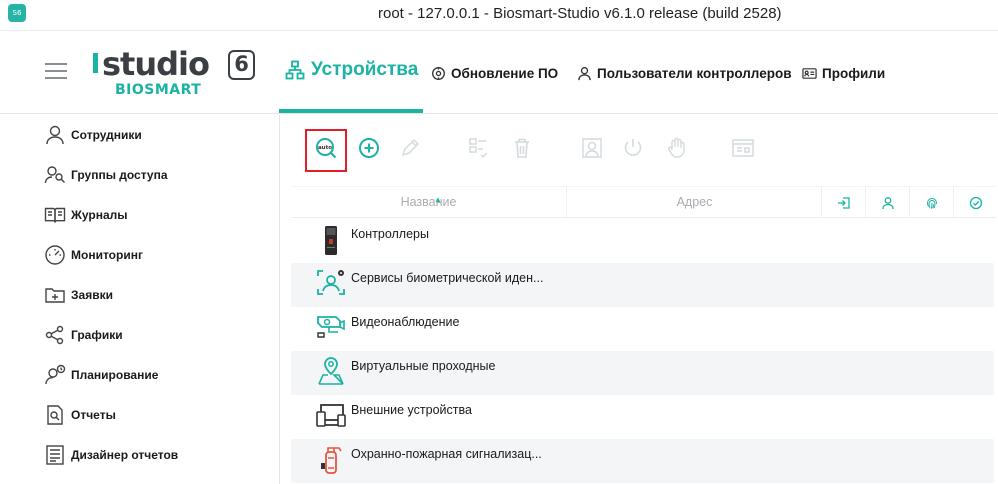 This screenshot has height=484, width=998. What do you see at coordinates (642, 241) in the screenshot?
I see `table-row: Контроллеры` at bounding box center [642, 241].